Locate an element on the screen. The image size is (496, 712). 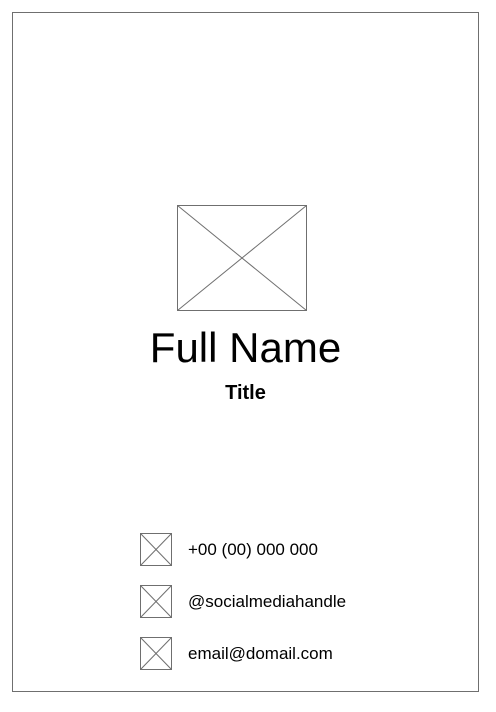
phone-number: +00 (00) 000 000 is located at coordinates (253, 549).